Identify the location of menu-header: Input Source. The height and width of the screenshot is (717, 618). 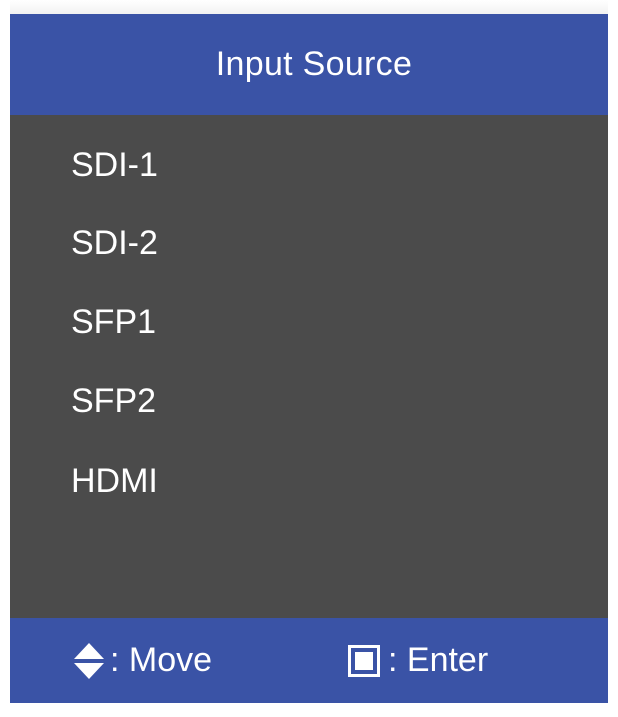
(309, 64).